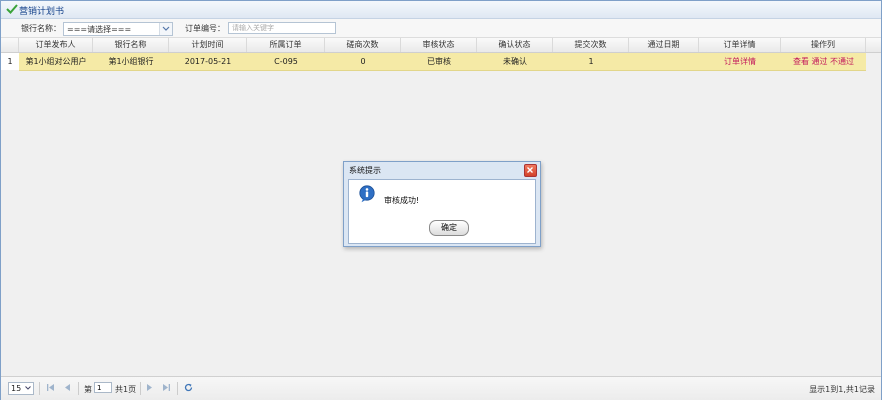 This screenshot has height=400, width=882. I want to click on cell-negotiations: 0, so click(363, 61).